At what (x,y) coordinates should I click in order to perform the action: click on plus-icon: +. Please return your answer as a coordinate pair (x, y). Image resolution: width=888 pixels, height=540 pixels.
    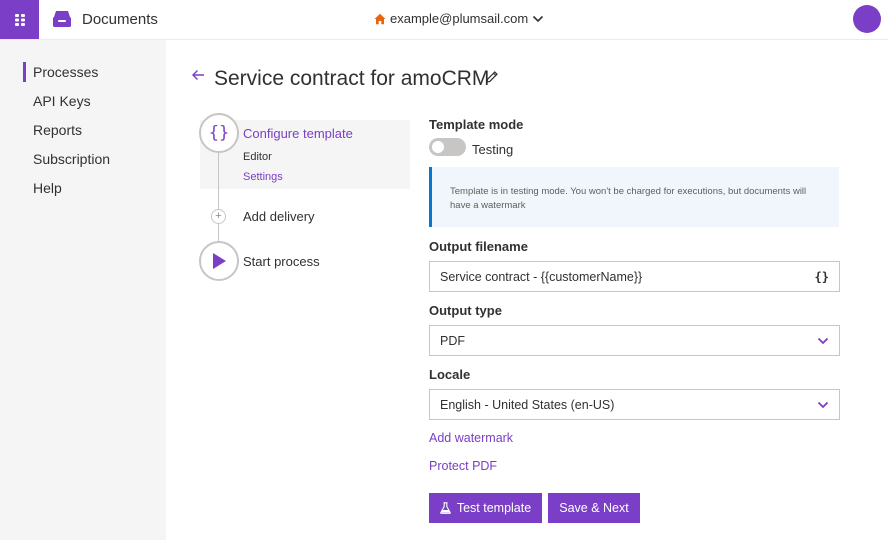
    Looking at the image, I should click on (218, 216).